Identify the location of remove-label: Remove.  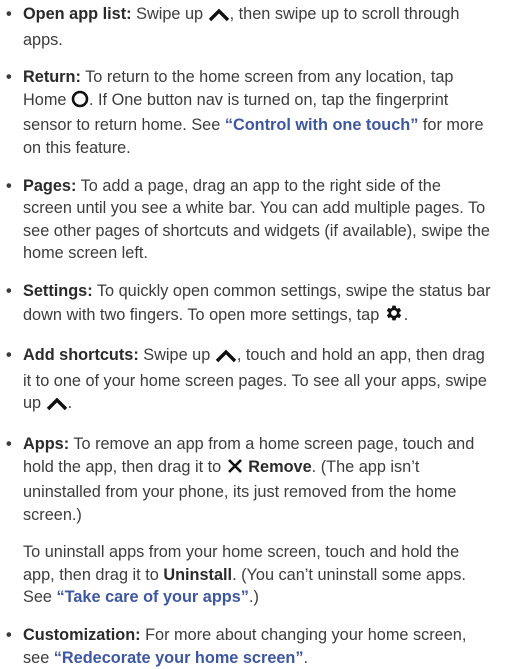
(280, 466).